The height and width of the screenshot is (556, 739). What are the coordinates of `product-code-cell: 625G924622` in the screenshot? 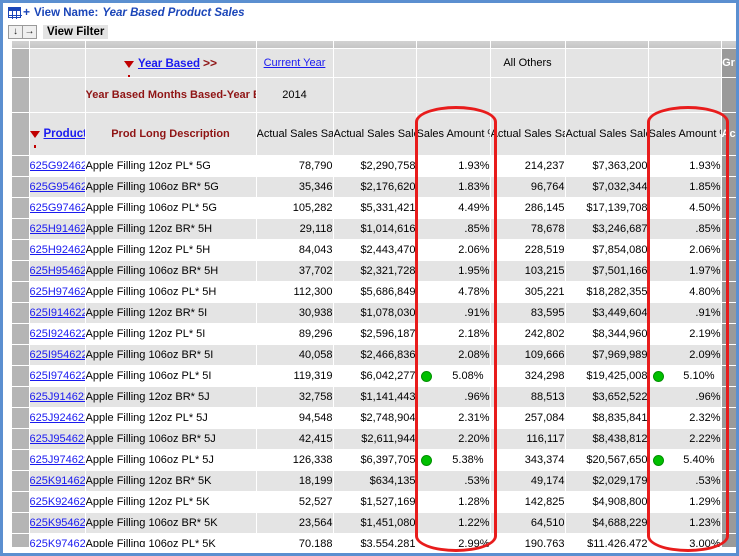 It's located at (57, 166).